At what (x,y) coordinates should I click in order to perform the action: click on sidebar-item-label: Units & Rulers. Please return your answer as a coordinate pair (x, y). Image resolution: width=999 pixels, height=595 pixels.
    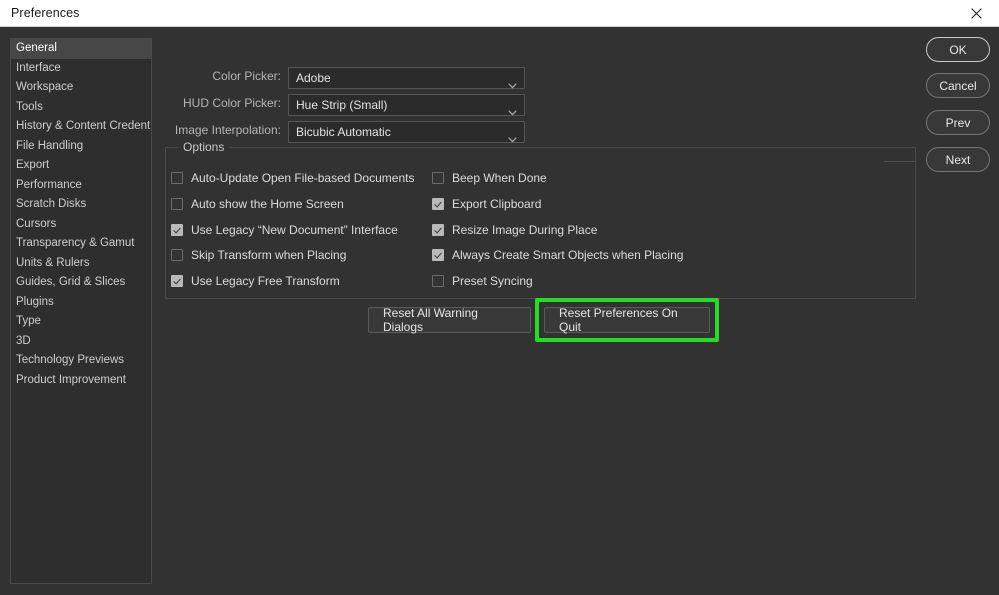
    Looking at the image, I should click on (53, 262).